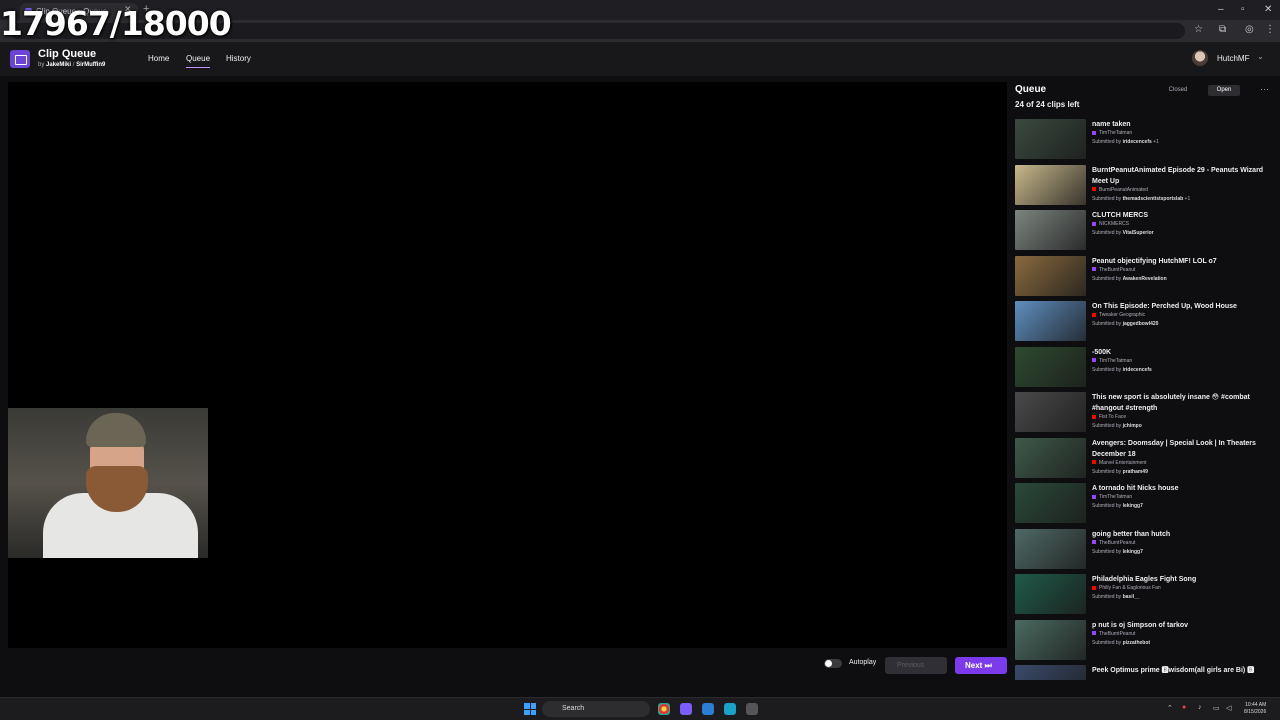  Describe the element at coordinates (1138, 233) in the screenshot. I see `submitter-name: VitalSuperior` at that location.